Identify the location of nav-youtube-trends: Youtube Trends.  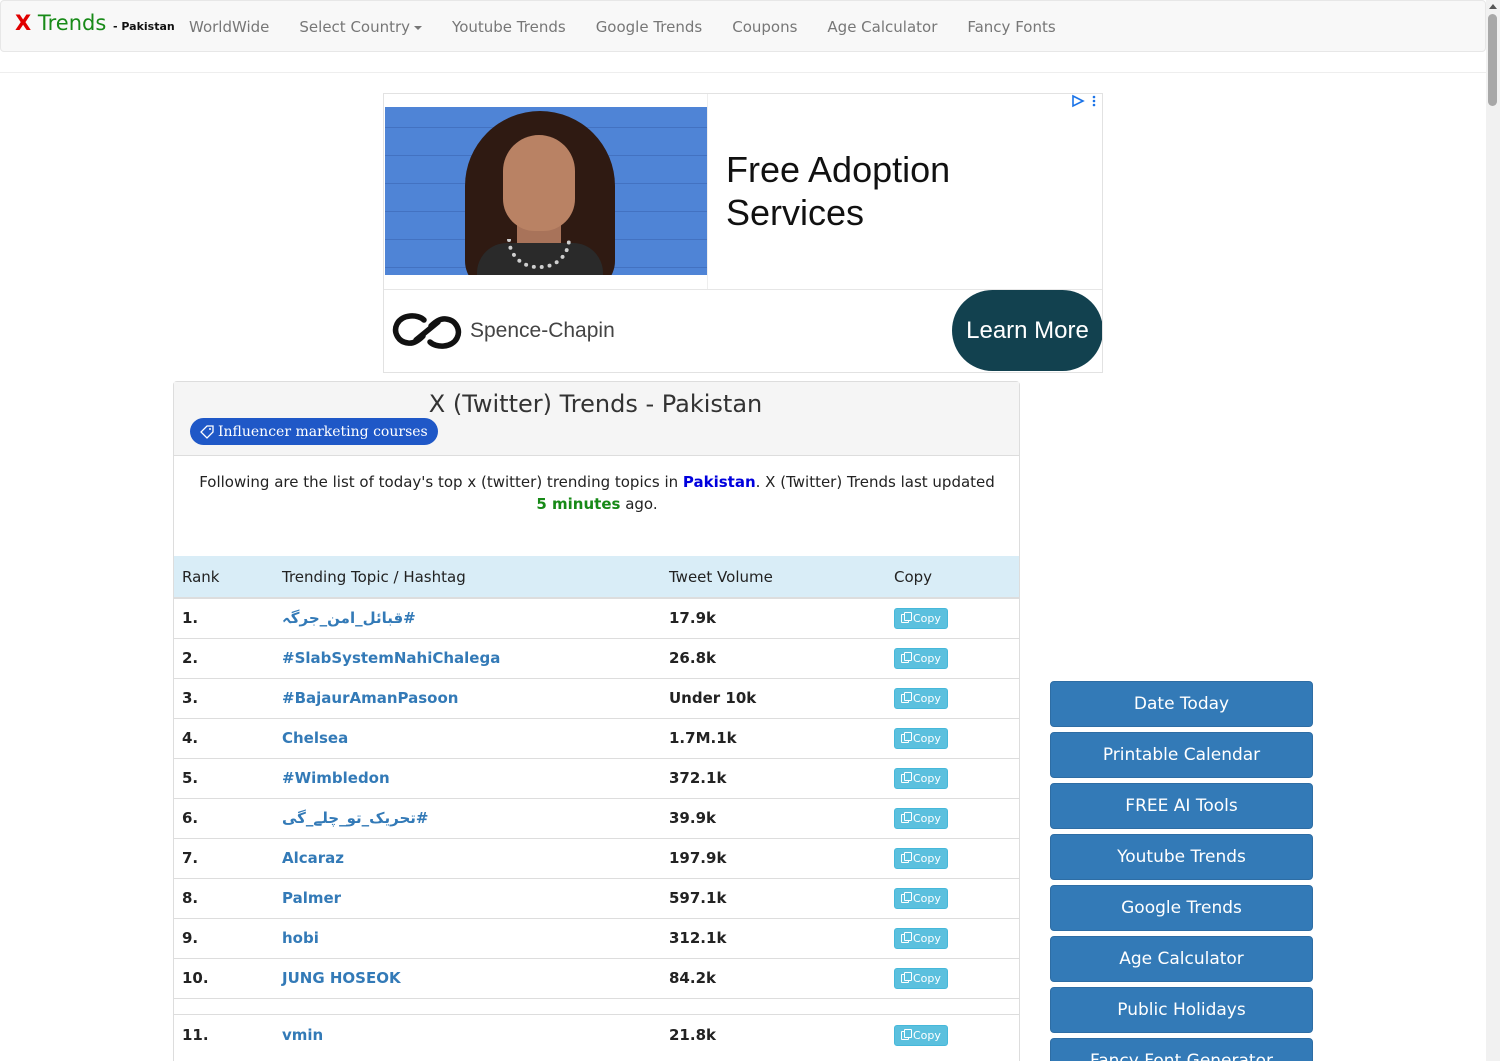
(509, 27).